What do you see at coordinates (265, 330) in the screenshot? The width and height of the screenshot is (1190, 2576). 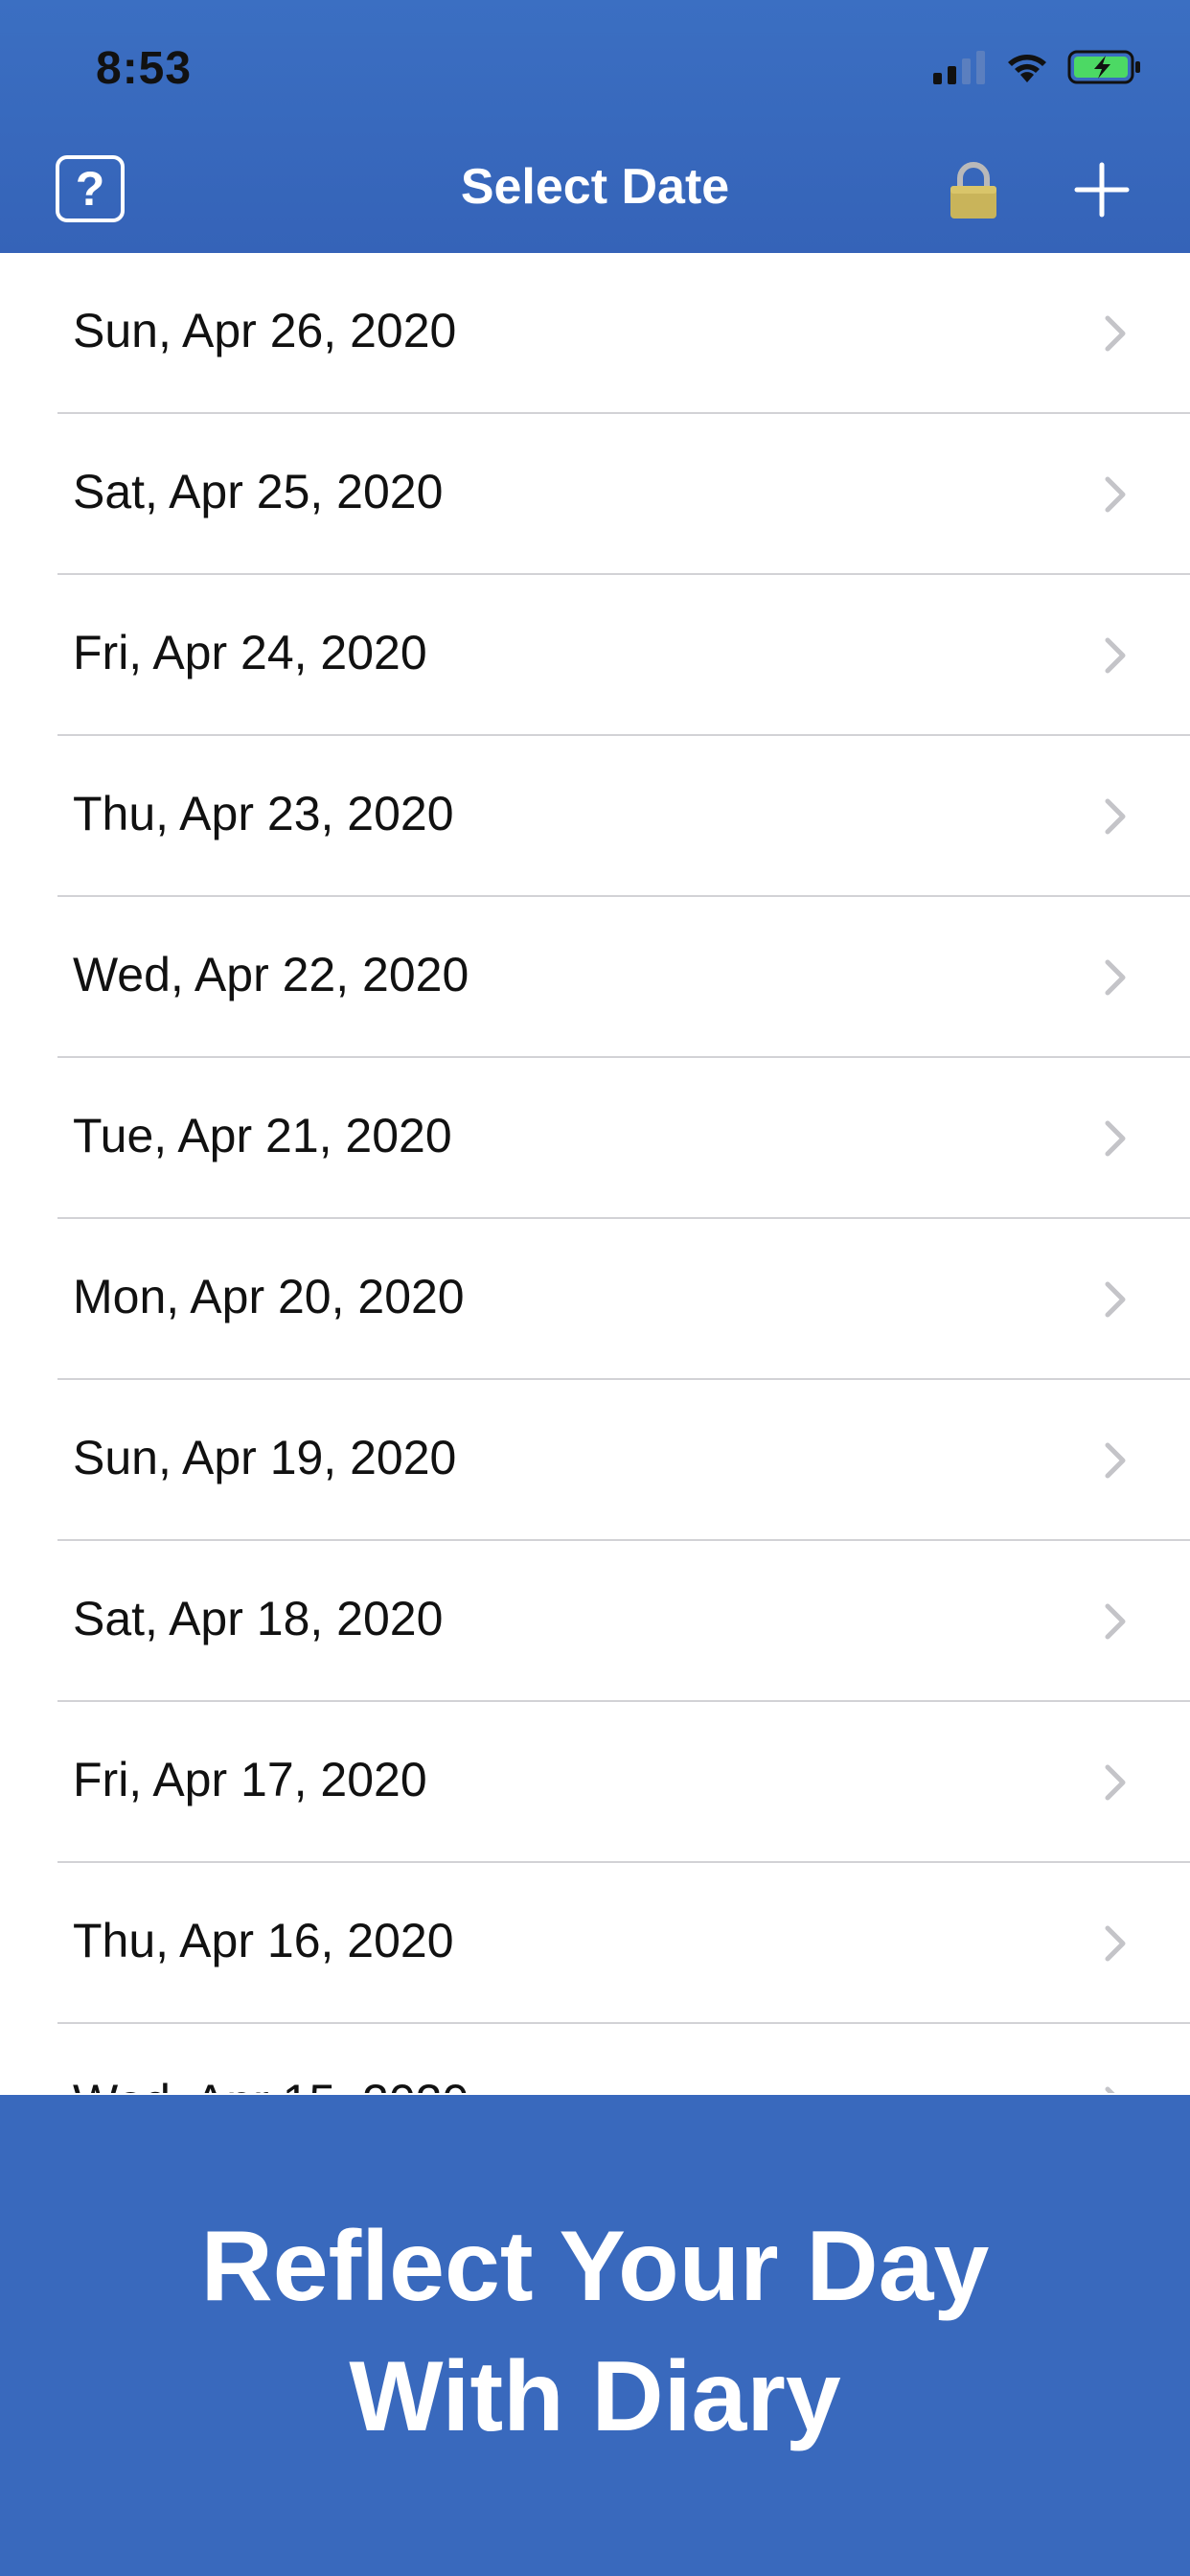 I see `date-label: Sun, Apr 26, 2020` at bounding box center [265, 330].